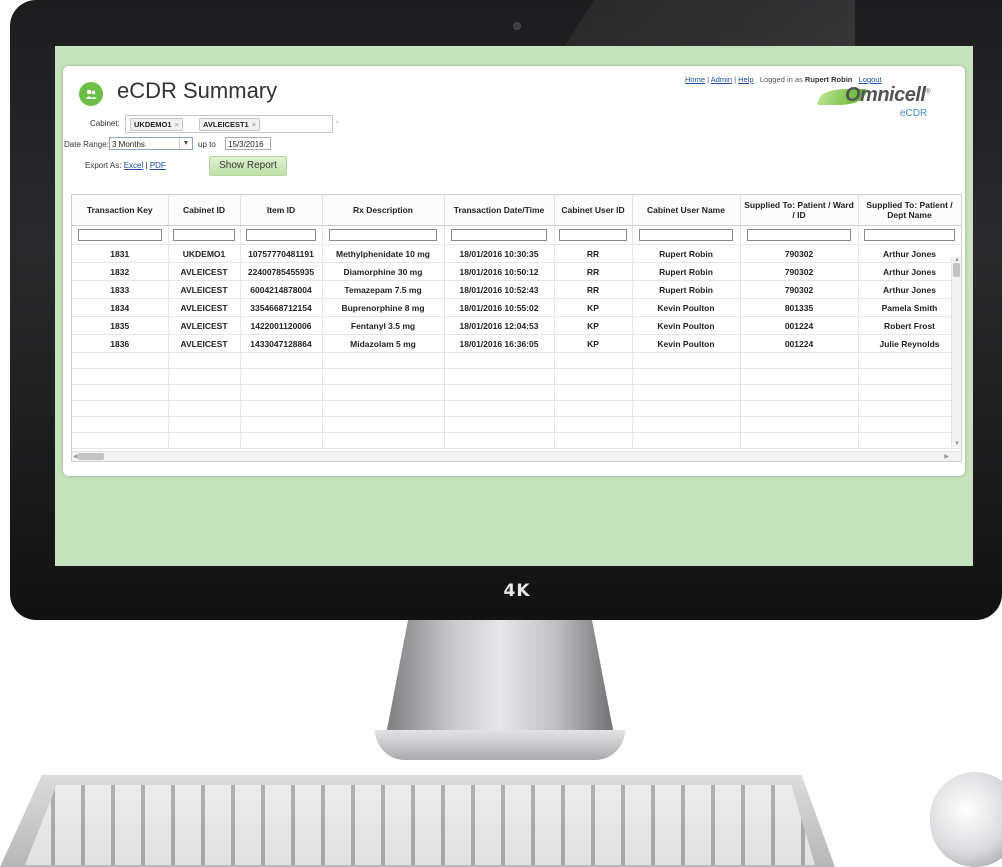 The width and height of the screenshot is (1002, 867). Describe the element at coordinates (499, 307) in the screenshot. I see `table-cell: 18/01/2016 10:55:02` at that location.